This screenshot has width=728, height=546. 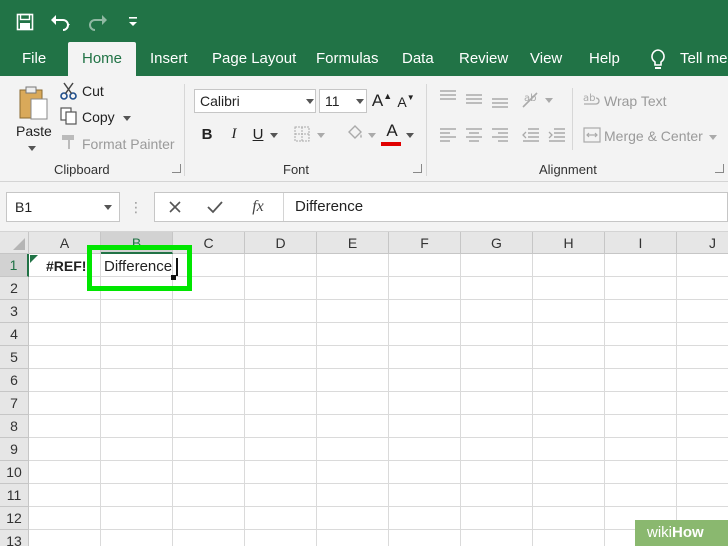 I want to click on font-name-combo: Calibri, so click(x=255, y=101).